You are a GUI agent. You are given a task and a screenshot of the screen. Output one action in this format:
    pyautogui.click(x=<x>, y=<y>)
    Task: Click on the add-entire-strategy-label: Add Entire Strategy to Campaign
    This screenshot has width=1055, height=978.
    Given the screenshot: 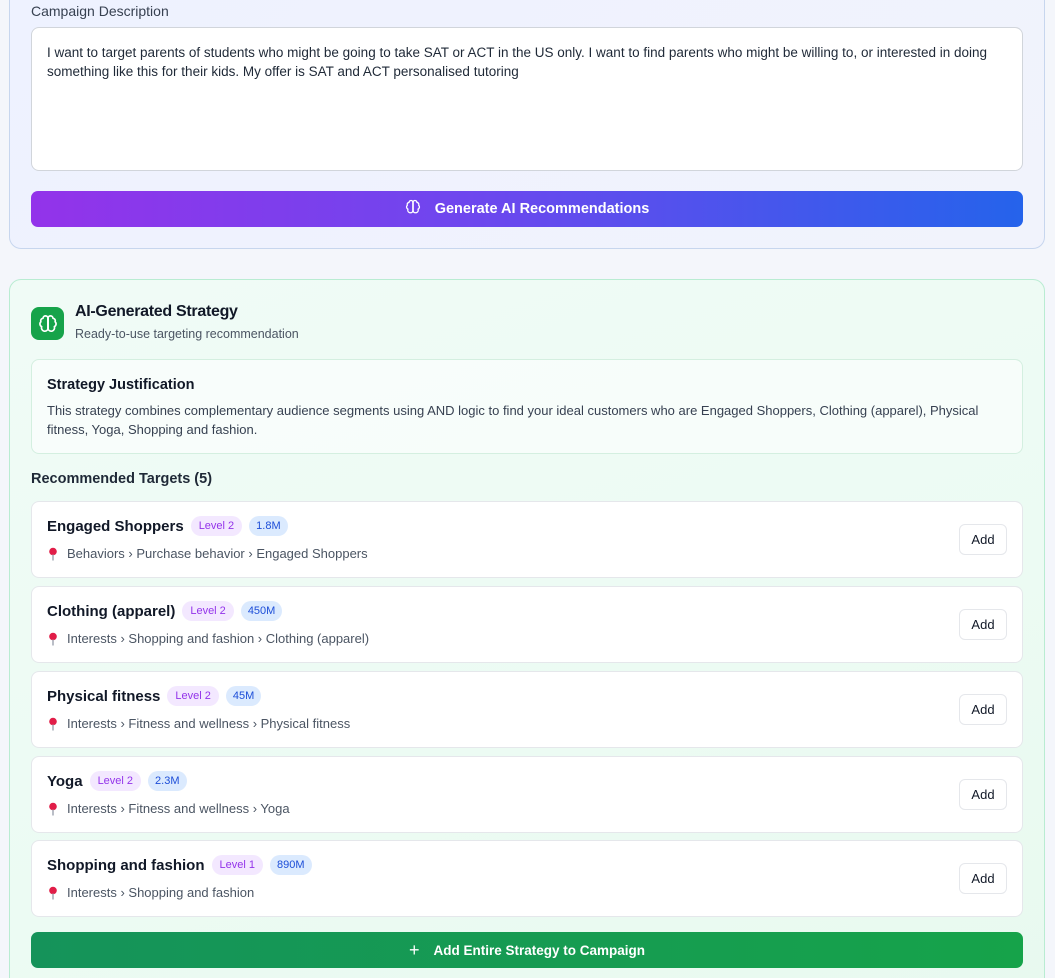 What is the action you would take?
    pyautogui.click(x=539, y=950)
    